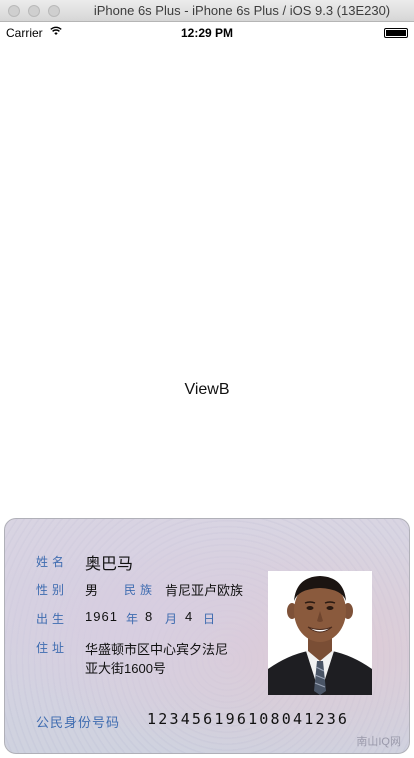 This screenshot has width=414, height=758. Describe the element at coordinates (248, 719) in the screenshot. I see `id-number-value: 123456196108041236` at that location.